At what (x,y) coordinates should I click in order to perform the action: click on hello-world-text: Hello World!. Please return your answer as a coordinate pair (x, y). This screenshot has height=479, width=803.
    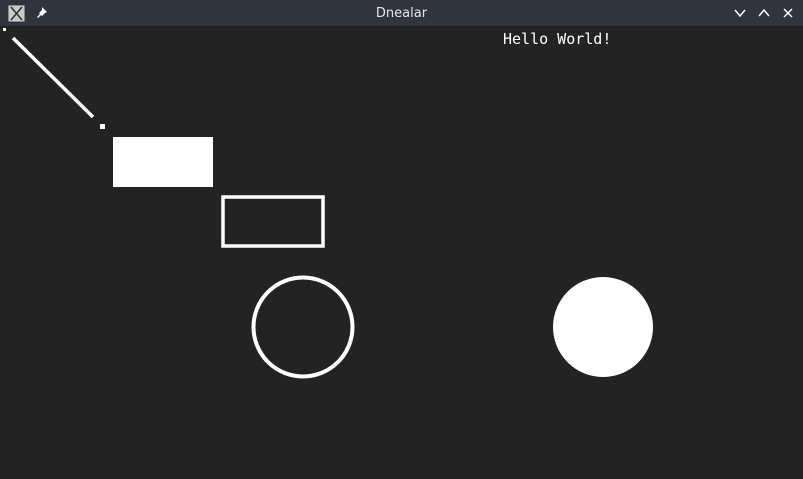
    Looking at the image, I should click on (557, 39).